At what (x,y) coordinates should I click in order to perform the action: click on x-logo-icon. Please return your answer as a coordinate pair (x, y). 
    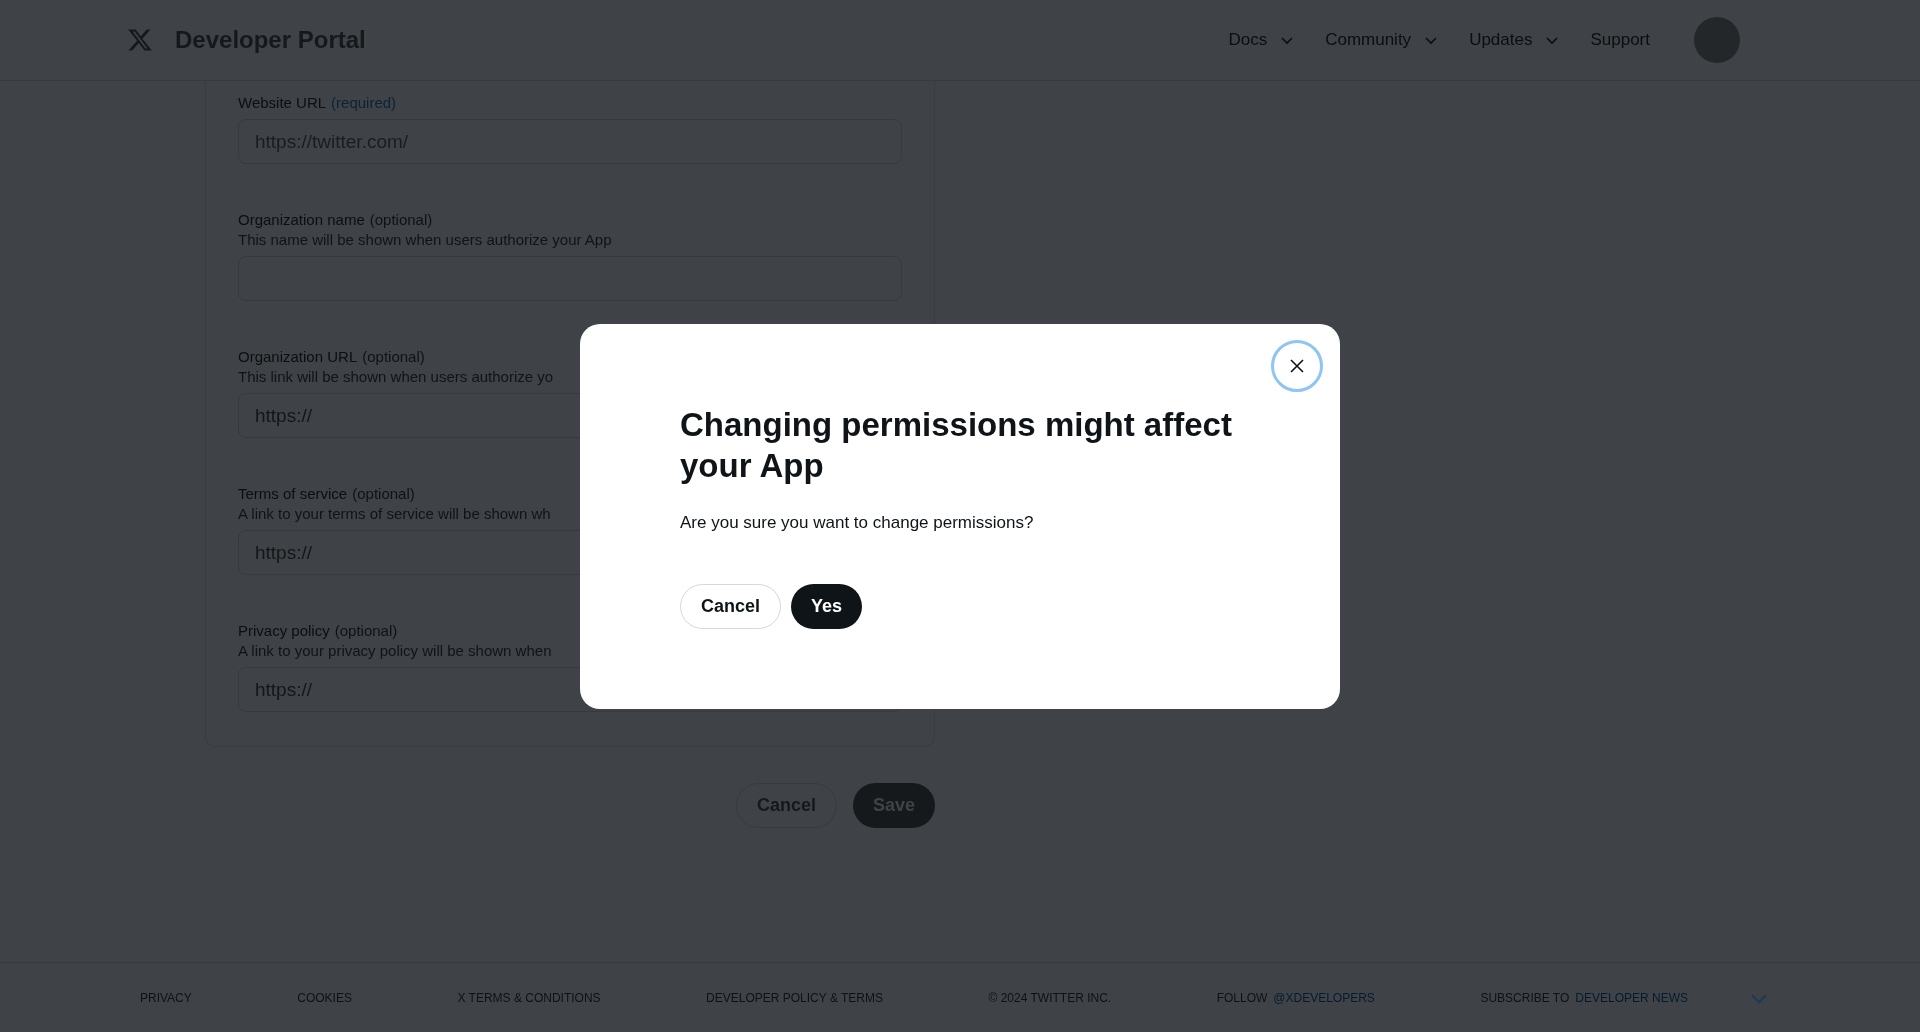
    Looking at the image, I should click on (140, 40).